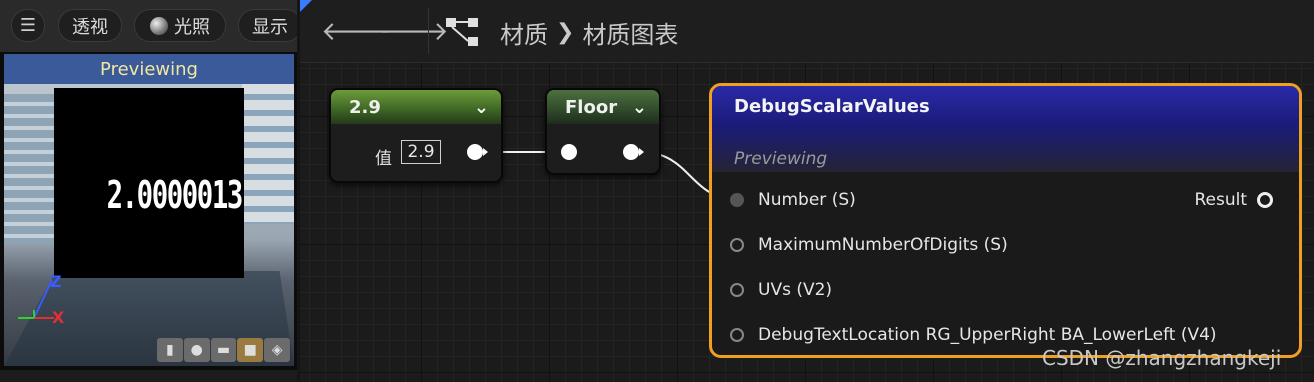 This screenshot has height=382, width=1314. Describe the element at coordinates (170, 350) in the screenshot. I see `cylinder-icon: ▮` at that location.